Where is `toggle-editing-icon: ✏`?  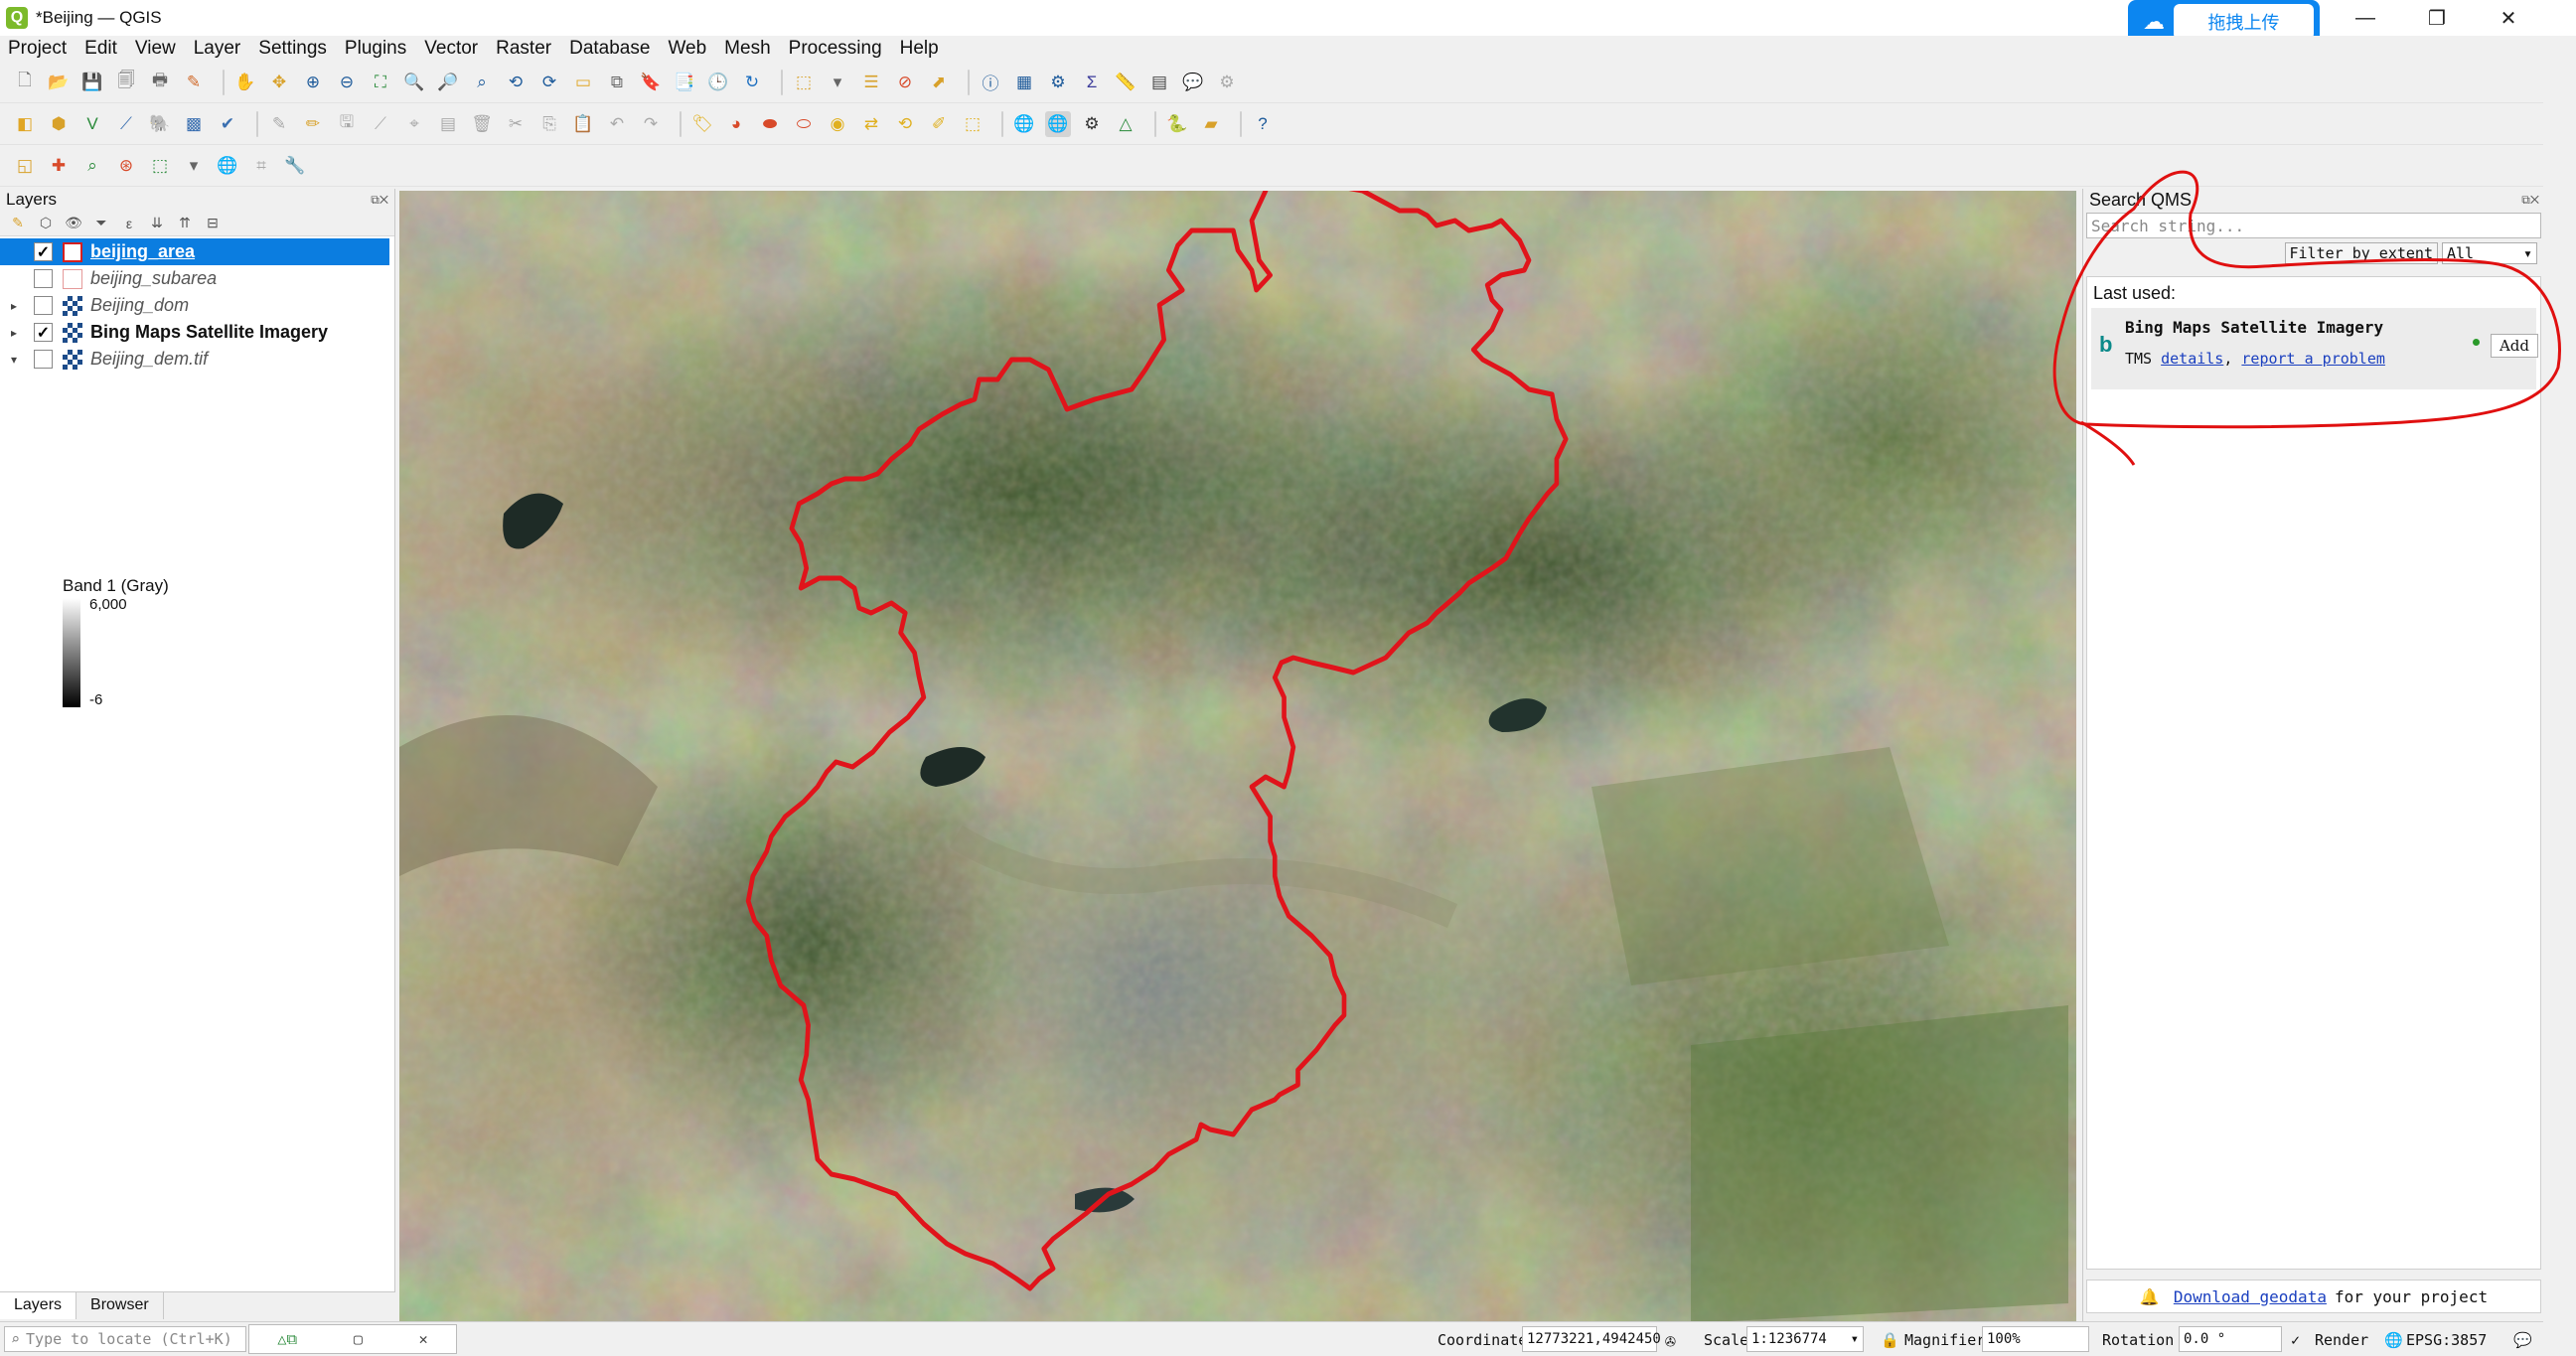
toggle-editing-icon: ✏ is located at coordinates (313, 124).